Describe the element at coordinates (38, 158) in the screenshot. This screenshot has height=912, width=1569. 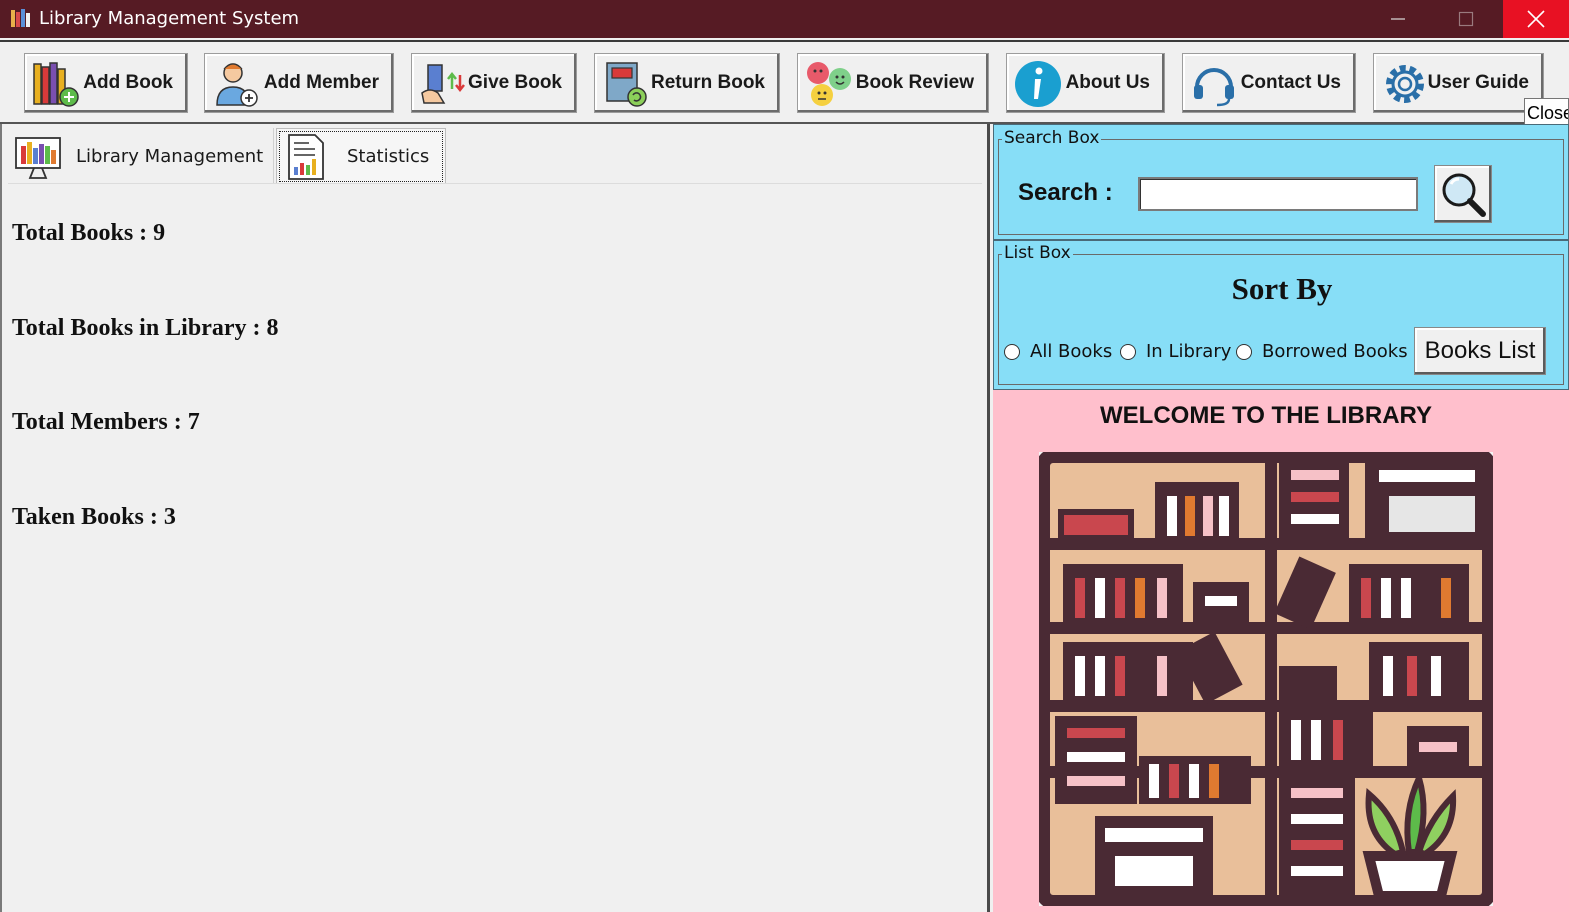
I see `library-monitor-icon` at that location.